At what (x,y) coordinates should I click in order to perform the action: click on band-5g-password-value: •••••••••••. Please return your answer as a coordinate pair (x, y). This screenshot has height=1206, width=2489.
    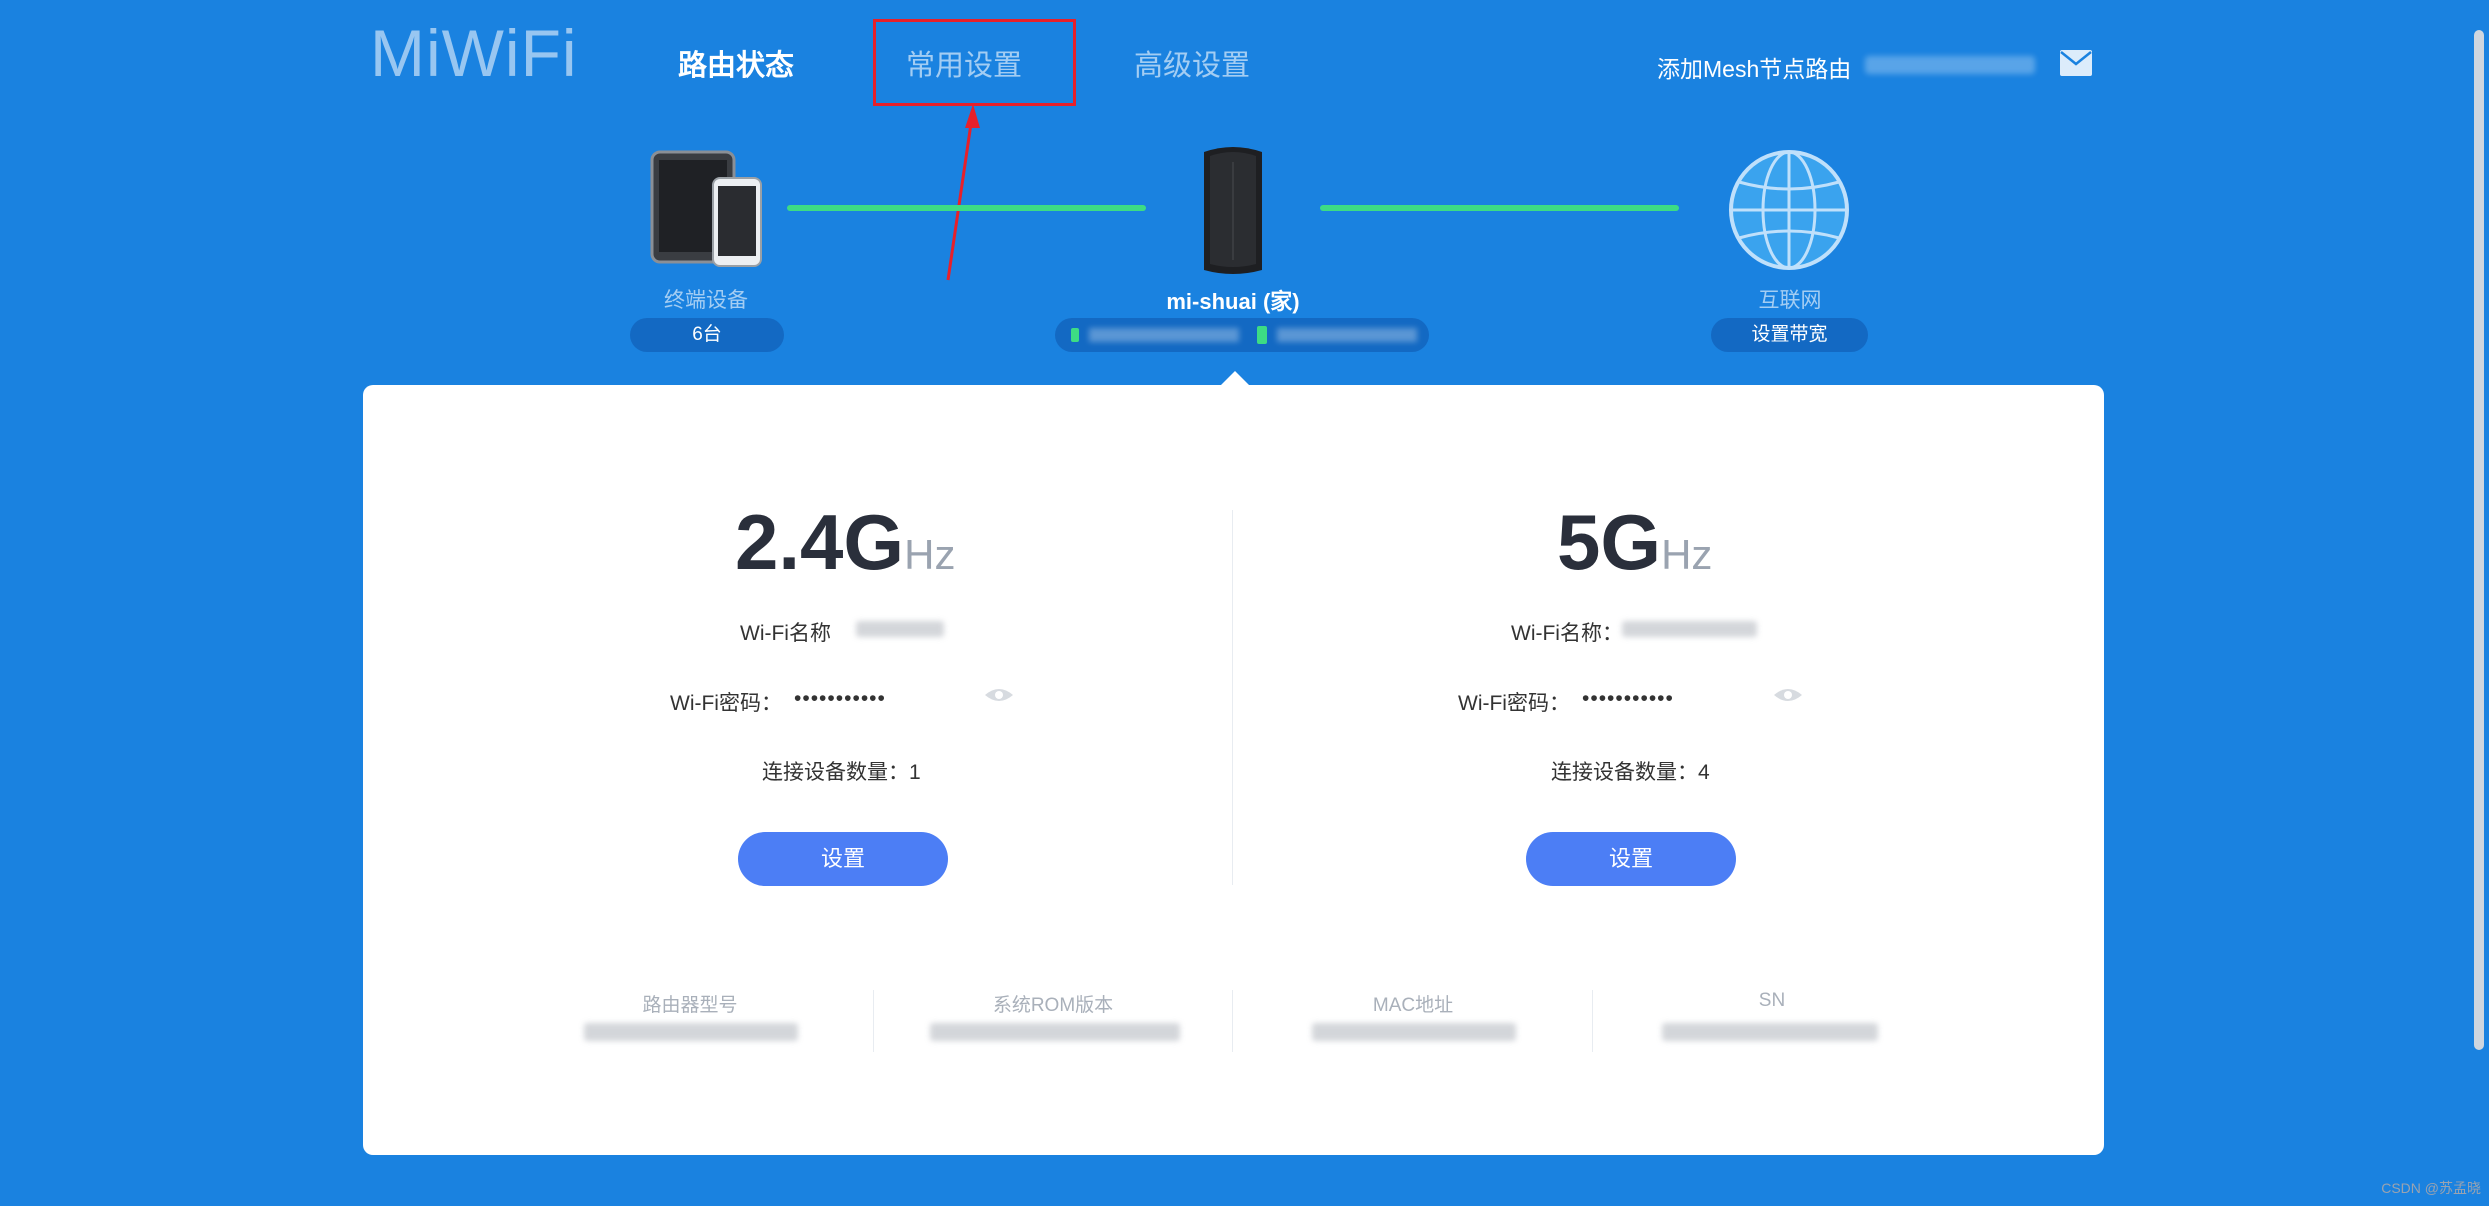
    Looking at the image, I should click on (1628, 698).